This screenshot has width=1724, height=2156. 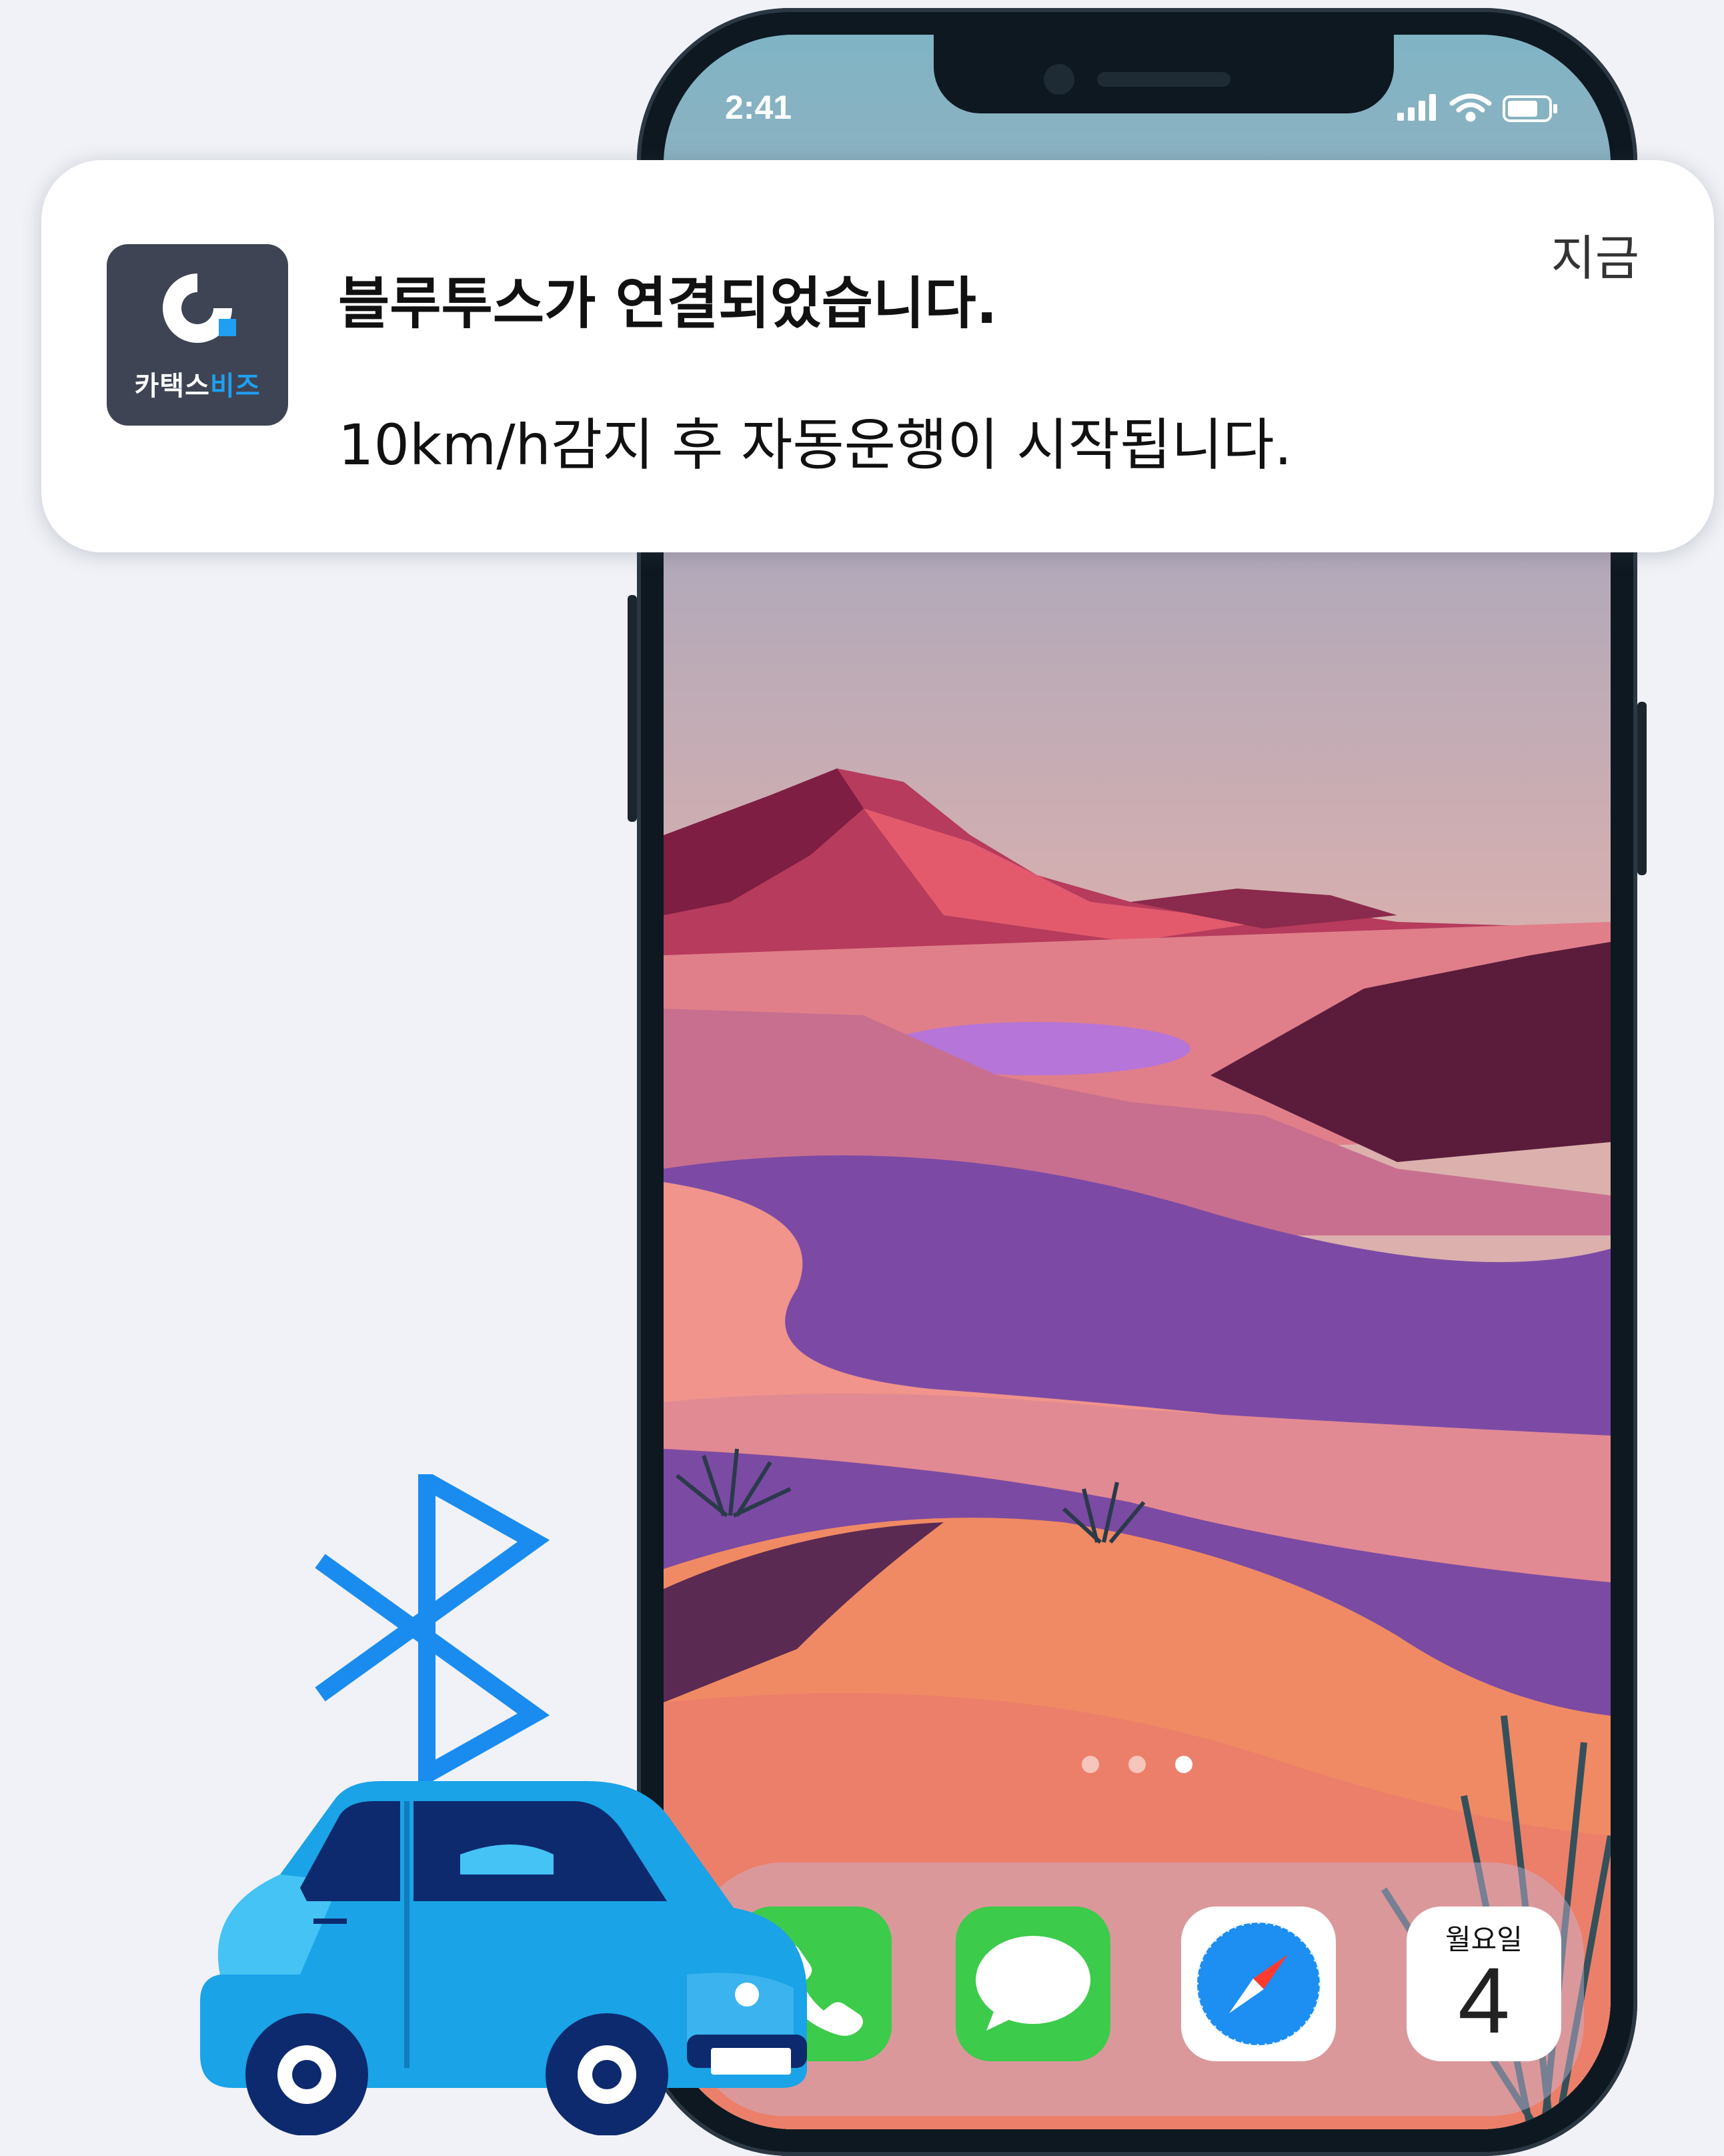 I want to click on notch, so click(x=1164, y=74).